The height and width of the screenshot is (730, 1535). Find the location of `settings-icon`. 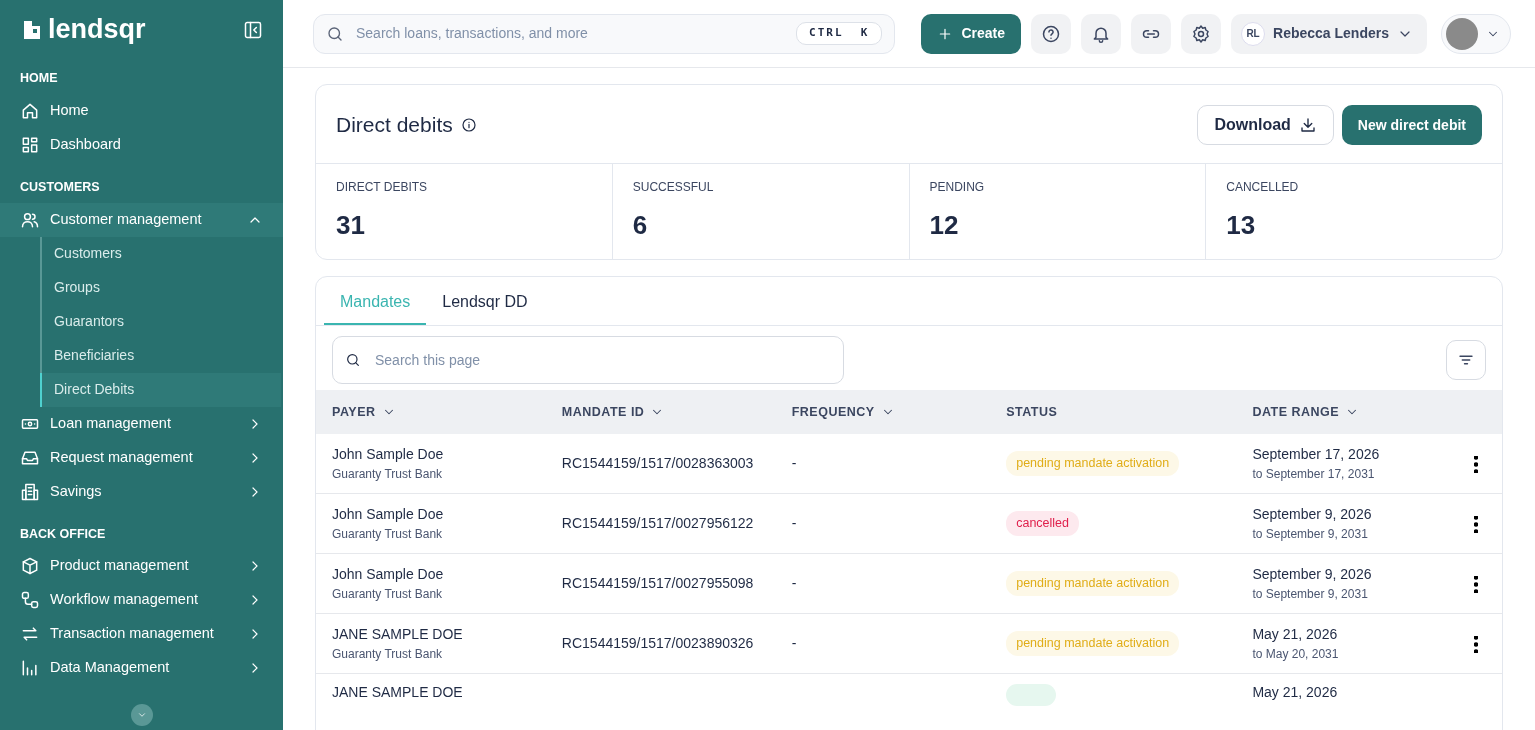

settings-icon is located at coordinates (1201, 33).